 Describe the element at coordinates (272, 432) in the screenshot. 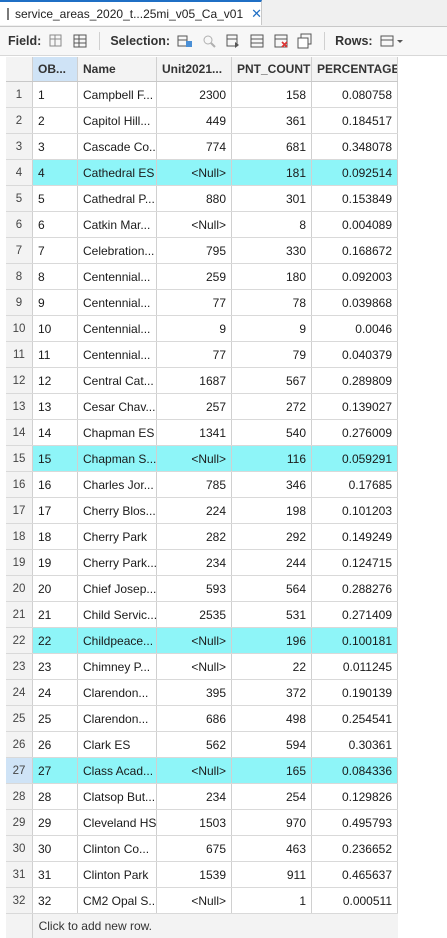

I see `pnt-count-cell: 540` at that location.